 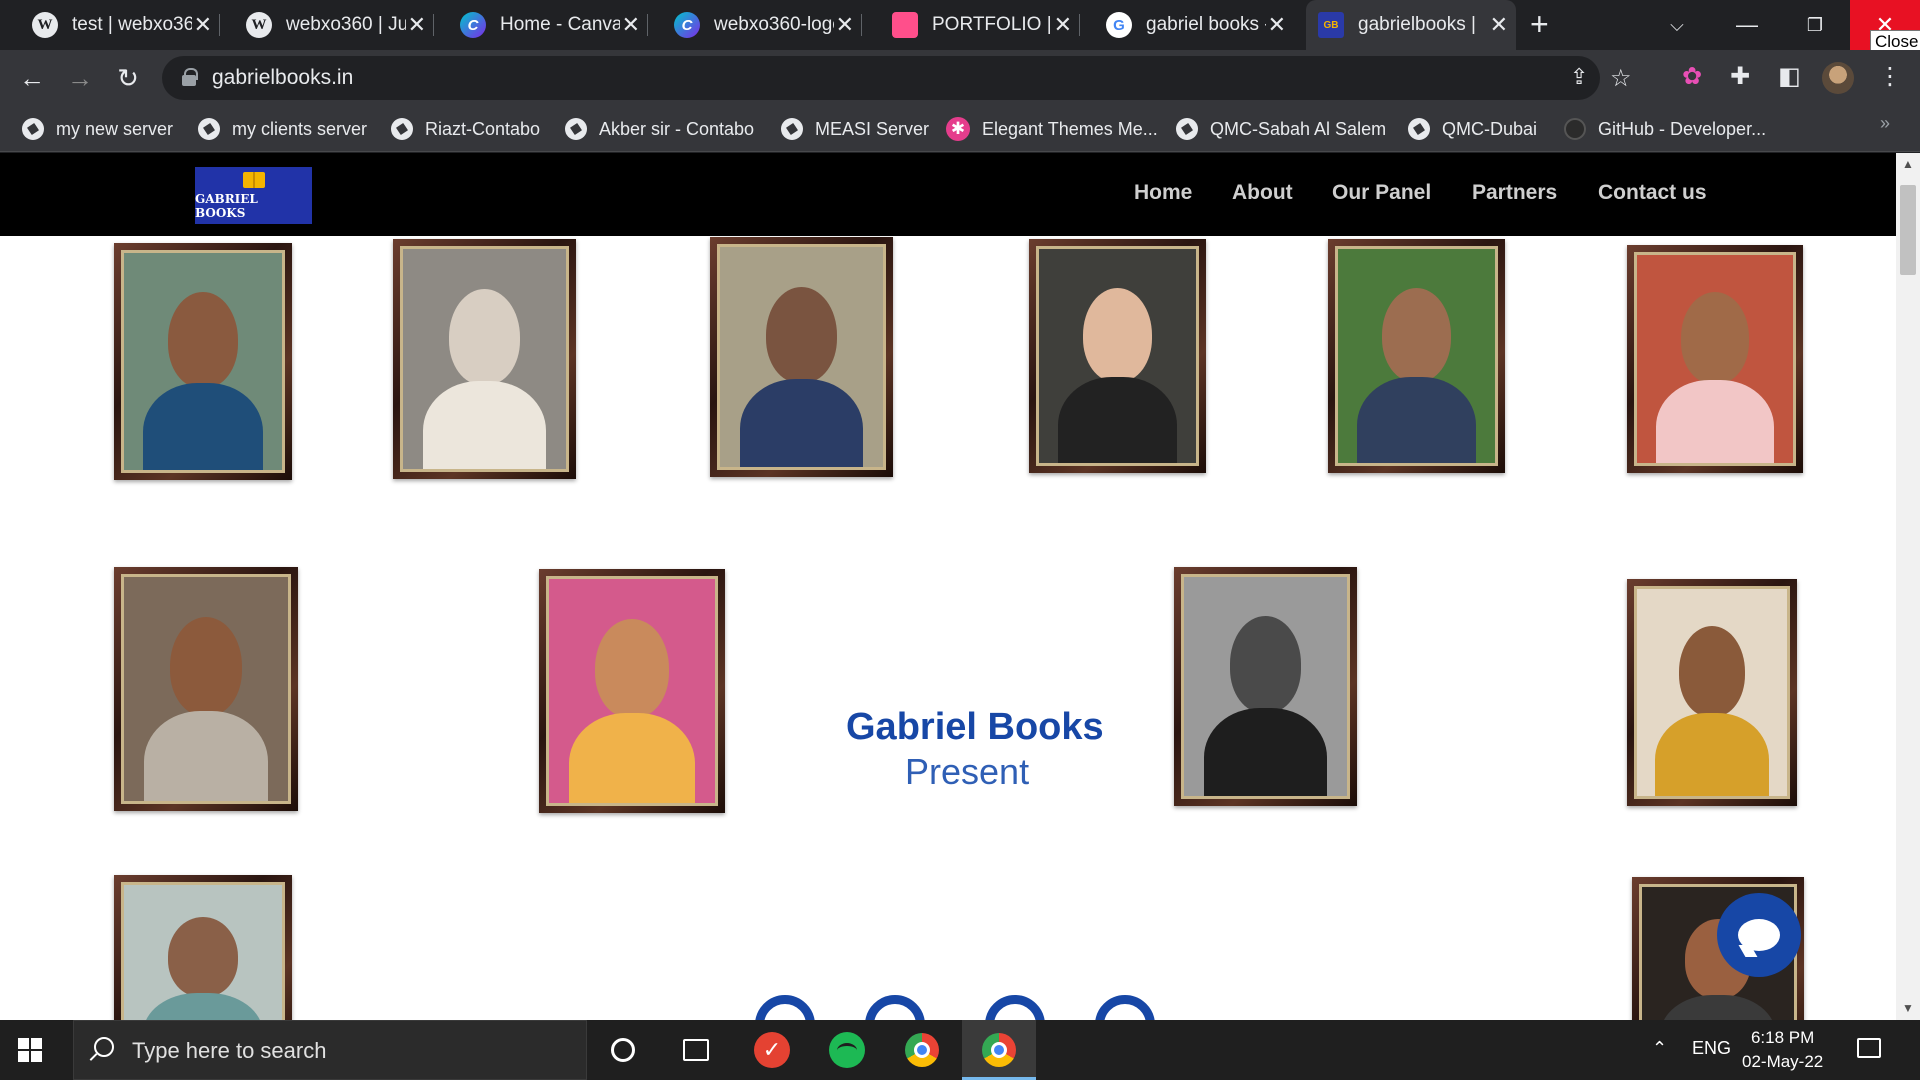 What do you see at coordinates (128, 78) in the screenshot?
I see `reload-icon: ↻` at bounding box center [128, 78].